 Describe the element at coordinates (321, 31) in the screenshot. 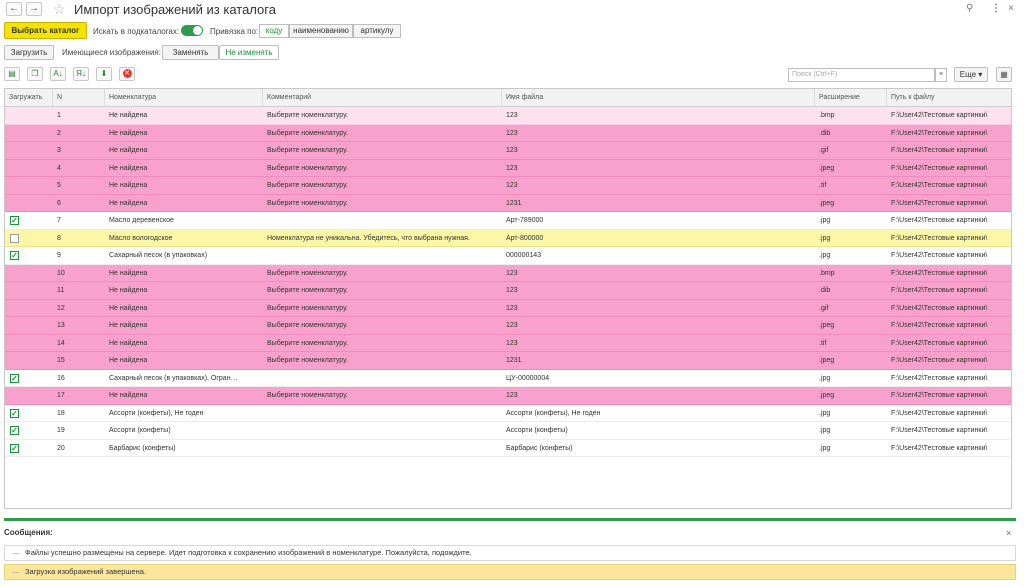

I see `binding-option-name: наименованию` at that location.